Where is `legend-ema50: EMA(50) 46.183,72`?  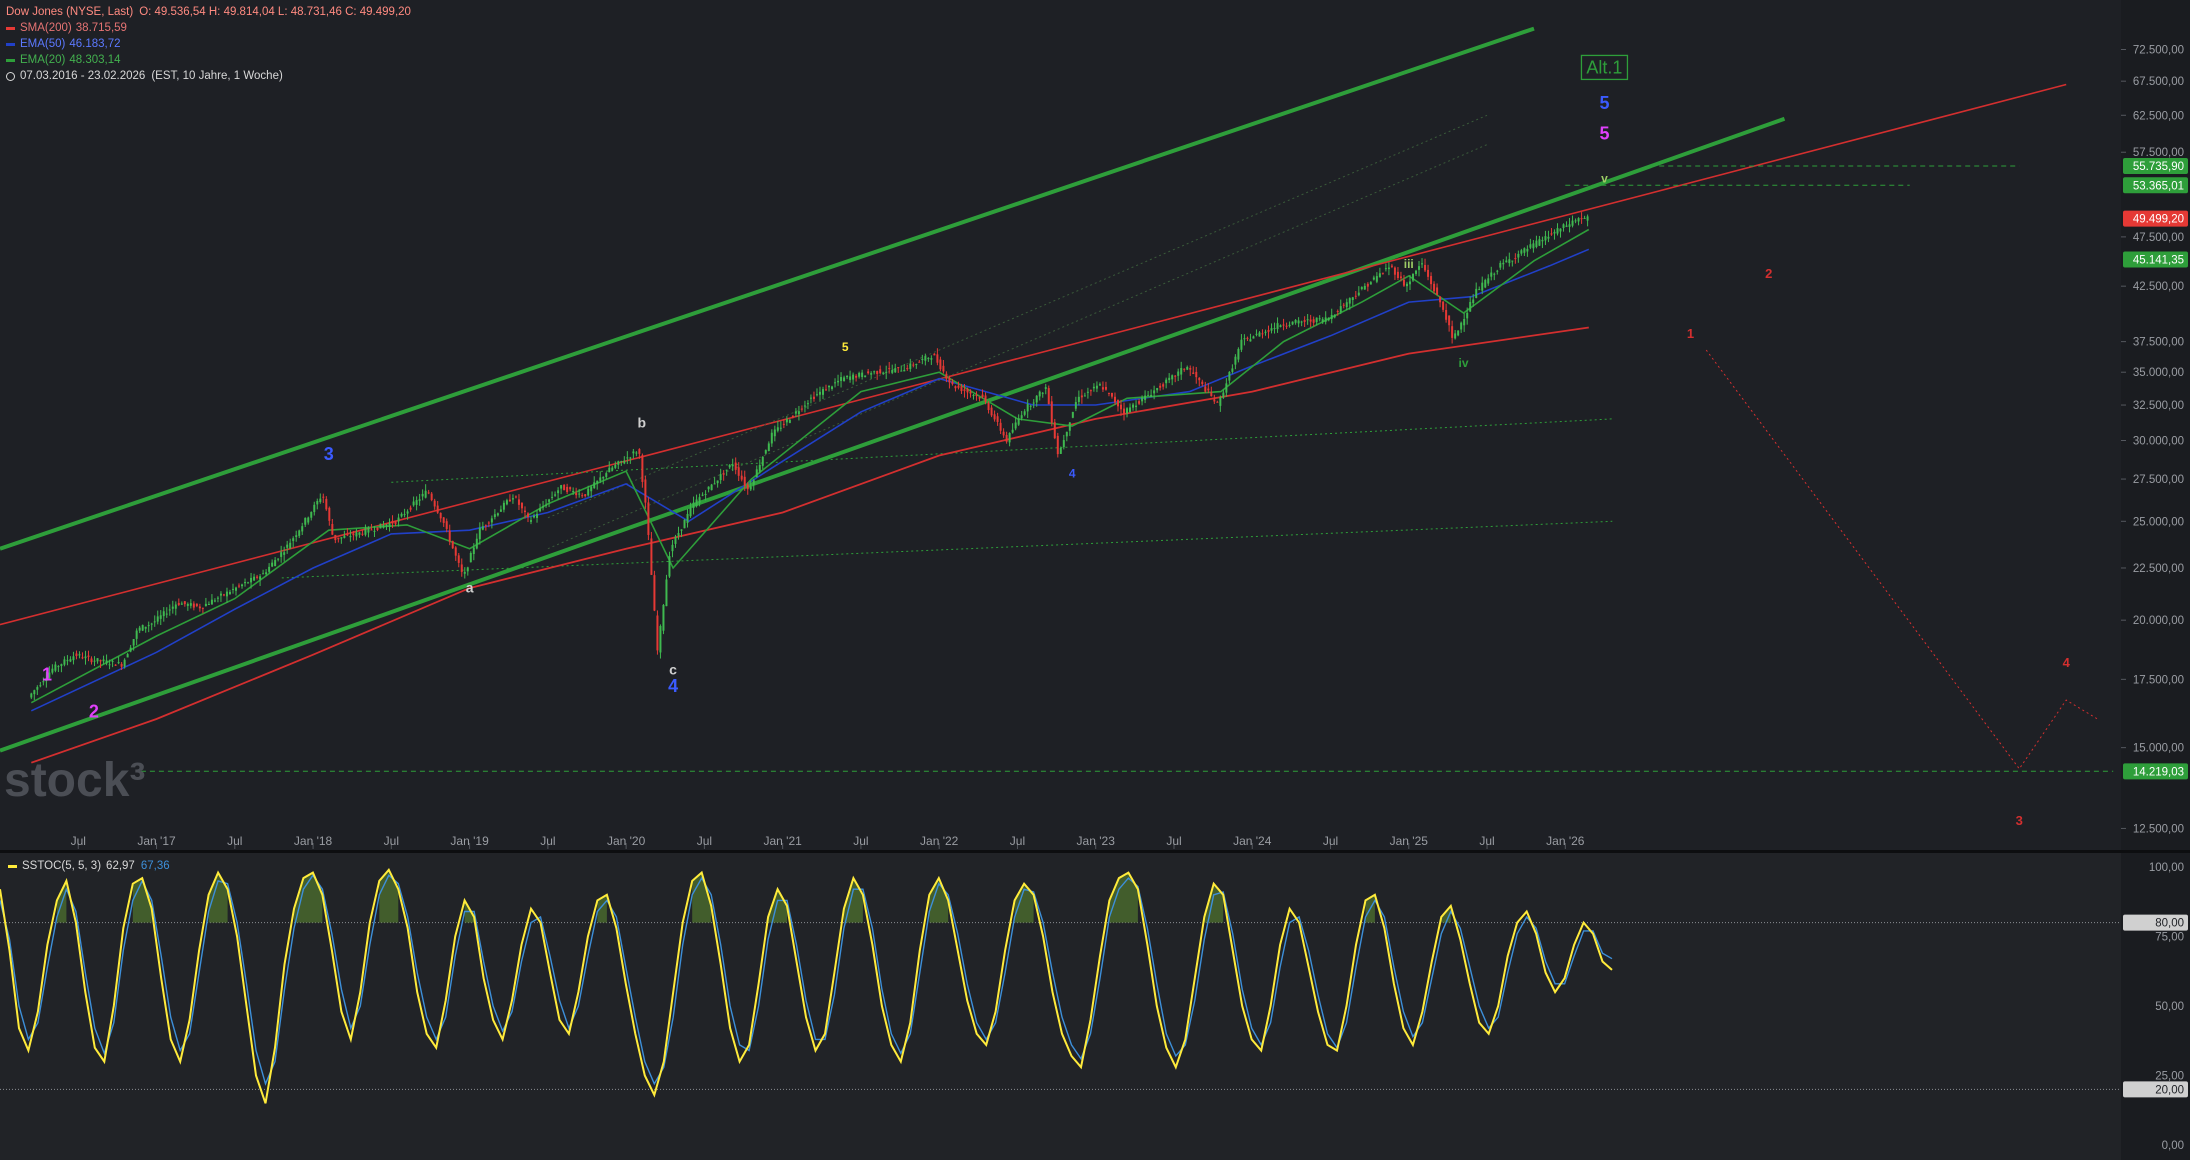 legend-ema50: EMA(50) 46.183,72 is located at coordinates (208, 44).